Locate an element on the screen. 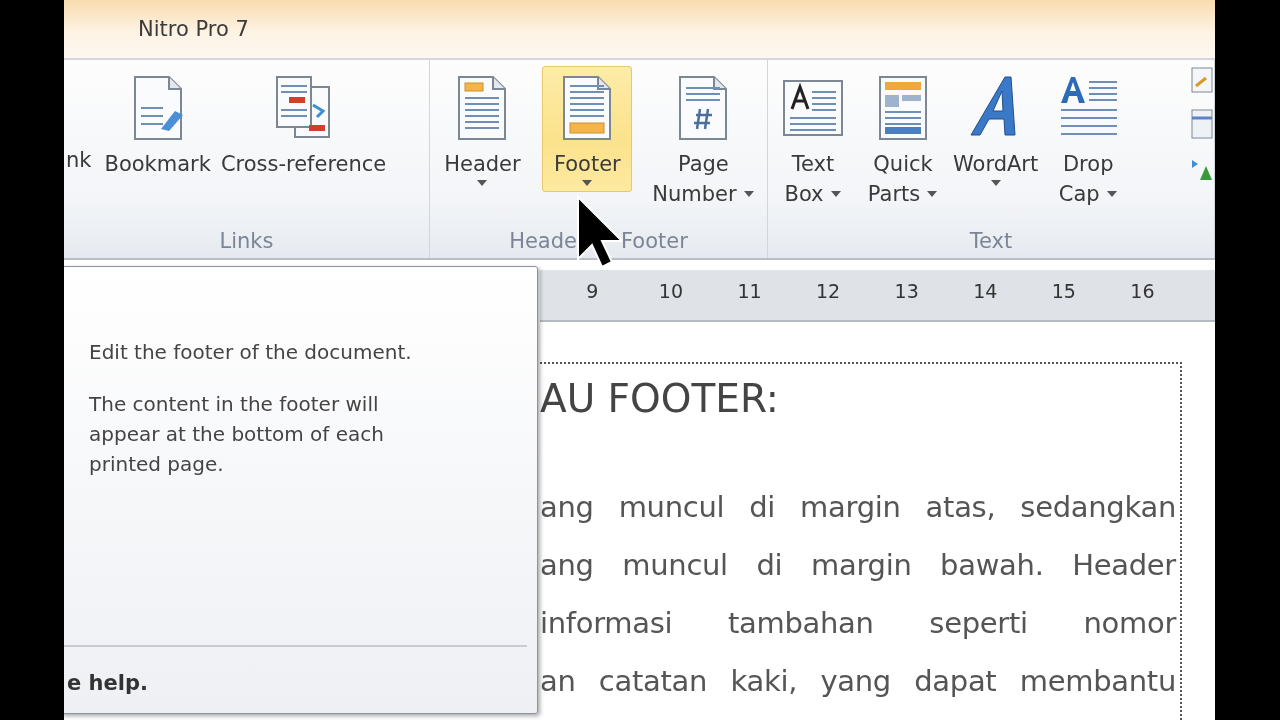  tooltip-text: The content in the footer will appear at the bottom of each printed page. is located at coordinates (237, 434).